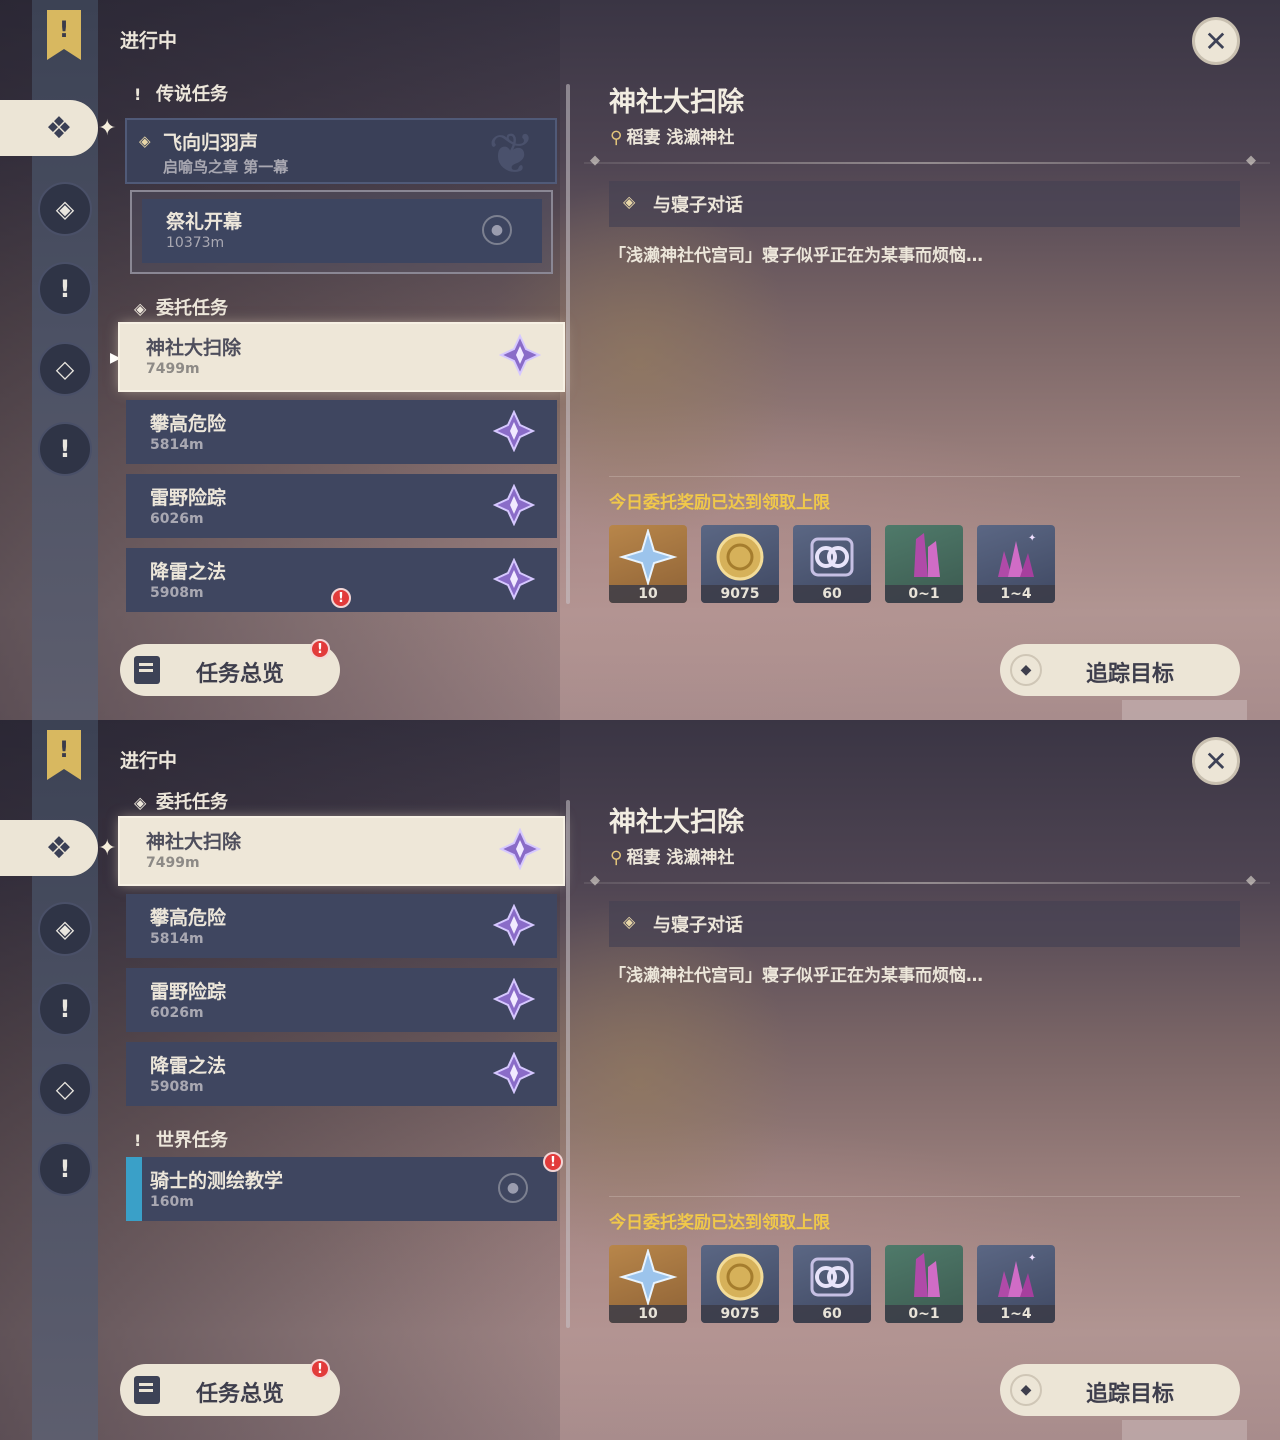 This screenshot has width=1280, height=1440. I want to click on world-quest-marker, so click(134, 1189).